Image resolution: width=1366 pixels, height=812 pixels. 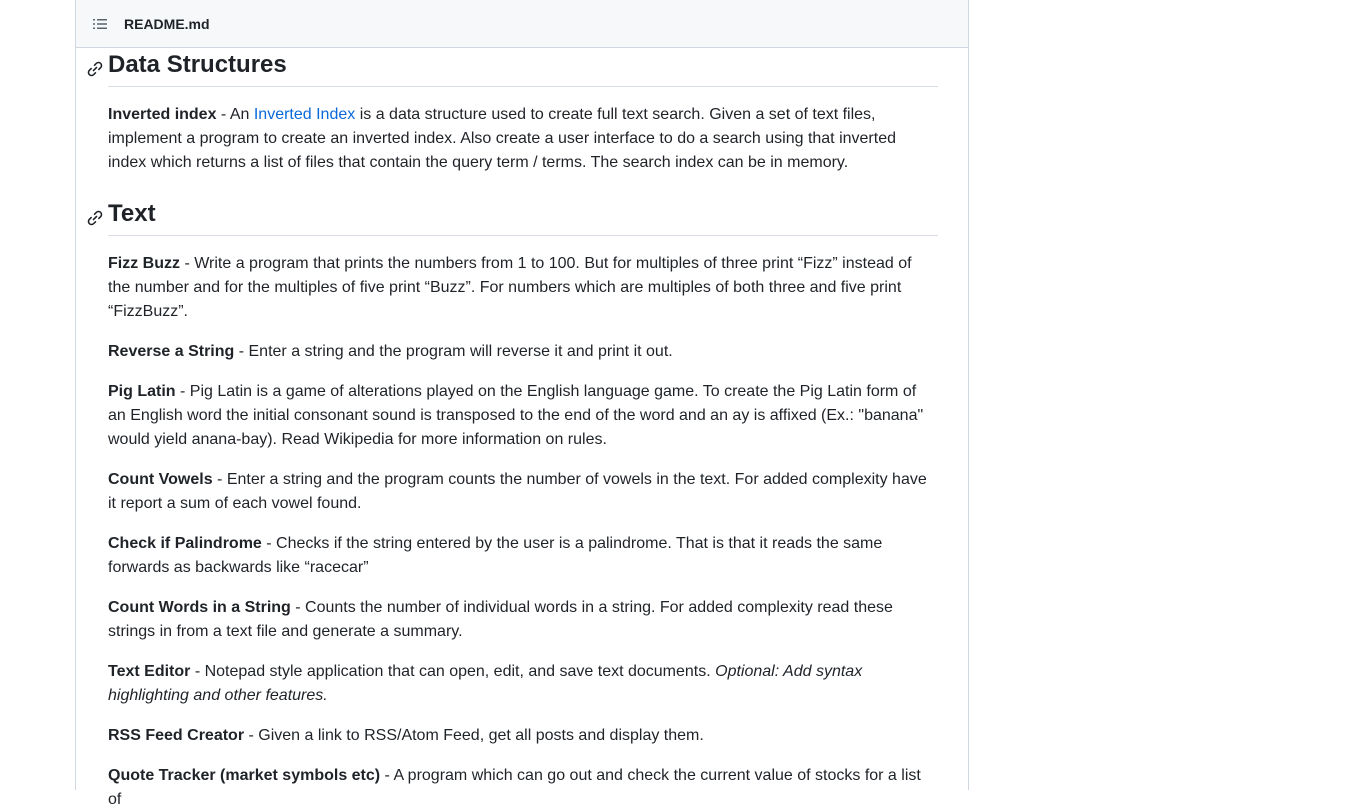 What do you see at coordinates (176, 735) in the screenshot?
I see `item-title: RSS Feed Creator` at bounding box center [176, 735].